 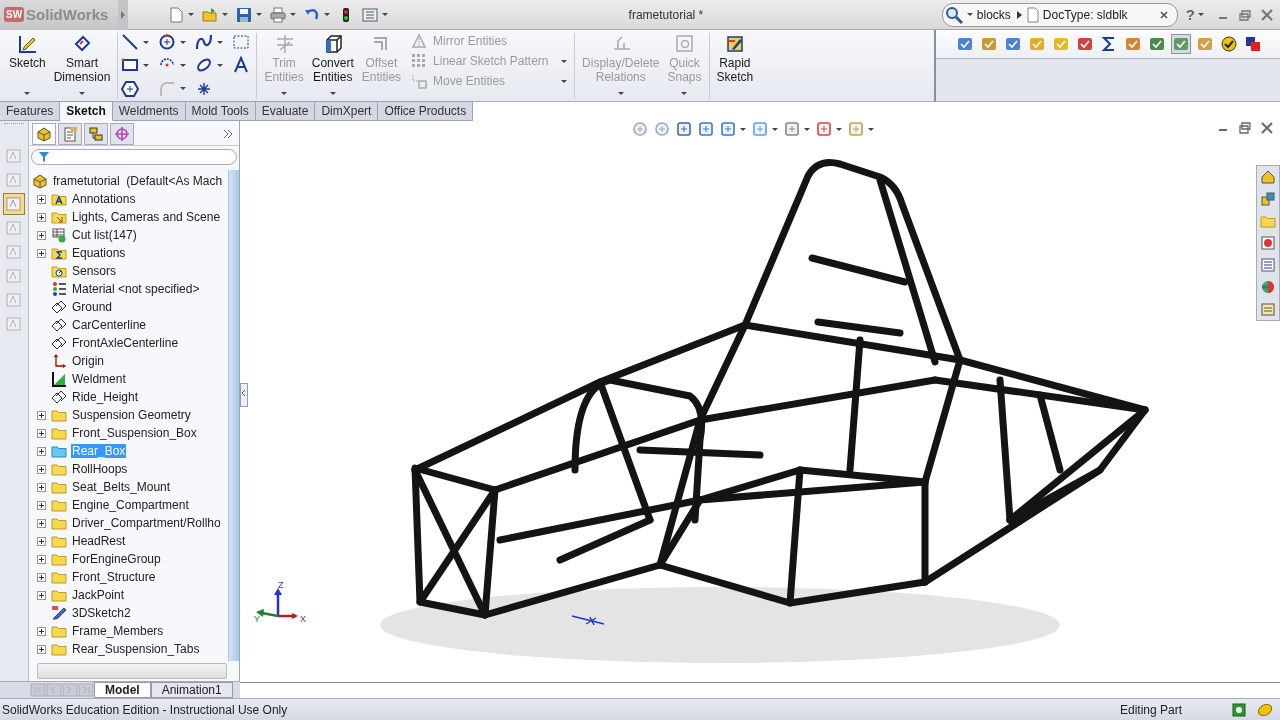 I want to click on search-icon, so click(x=953, y=14).